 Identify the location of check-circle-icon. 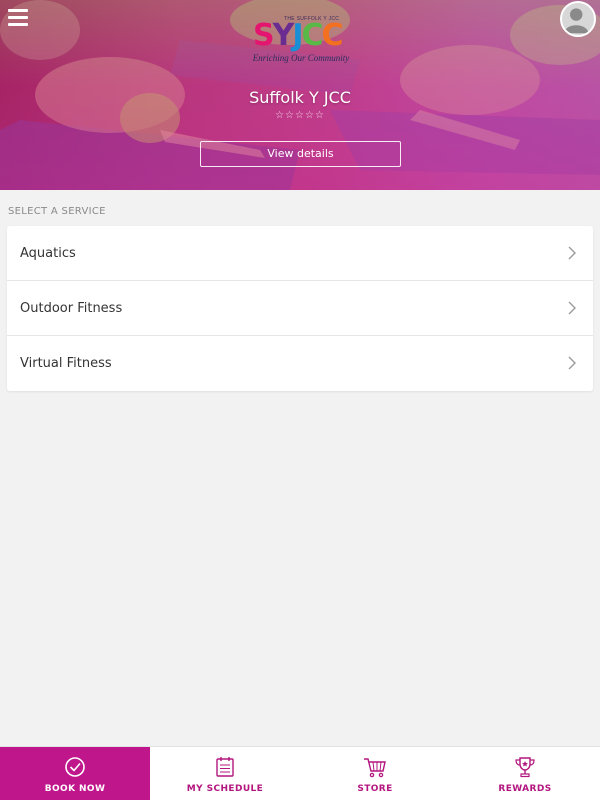
(75, 767).